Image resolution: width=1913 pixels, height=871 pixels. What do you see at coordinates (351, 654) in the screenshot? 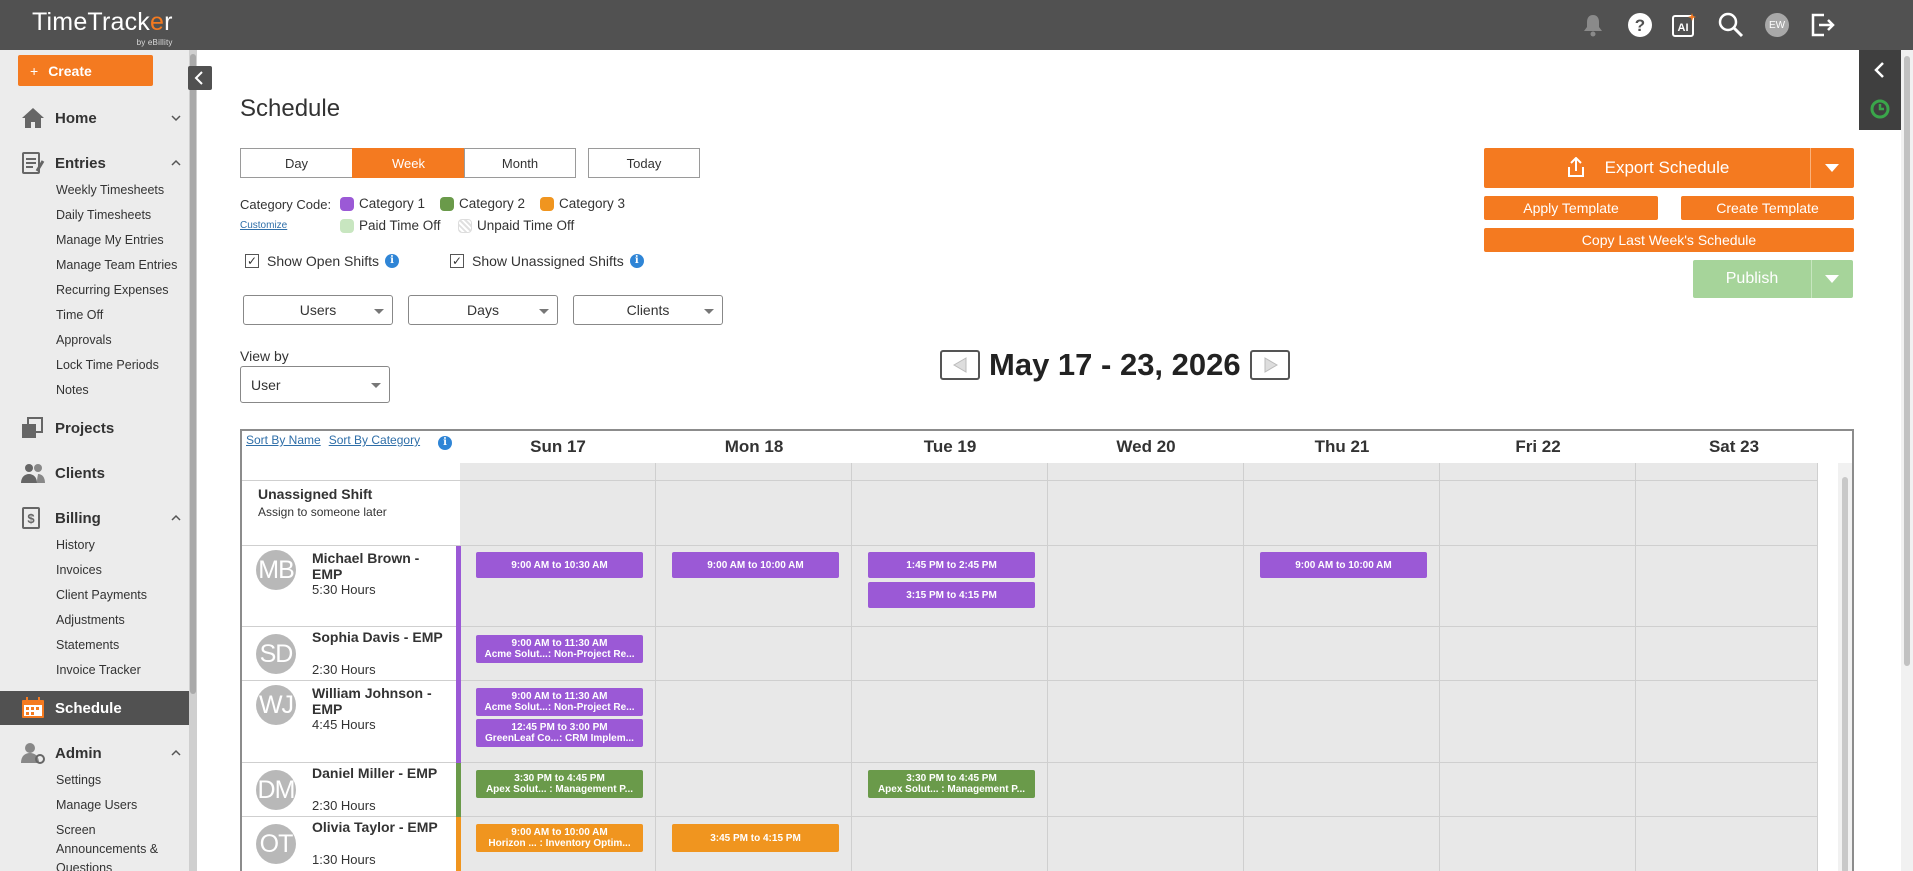
I see `user-row-sophia-davis: SD Sophia Davis - EMP 2:30 Hours` at bounding box center [351, 654].